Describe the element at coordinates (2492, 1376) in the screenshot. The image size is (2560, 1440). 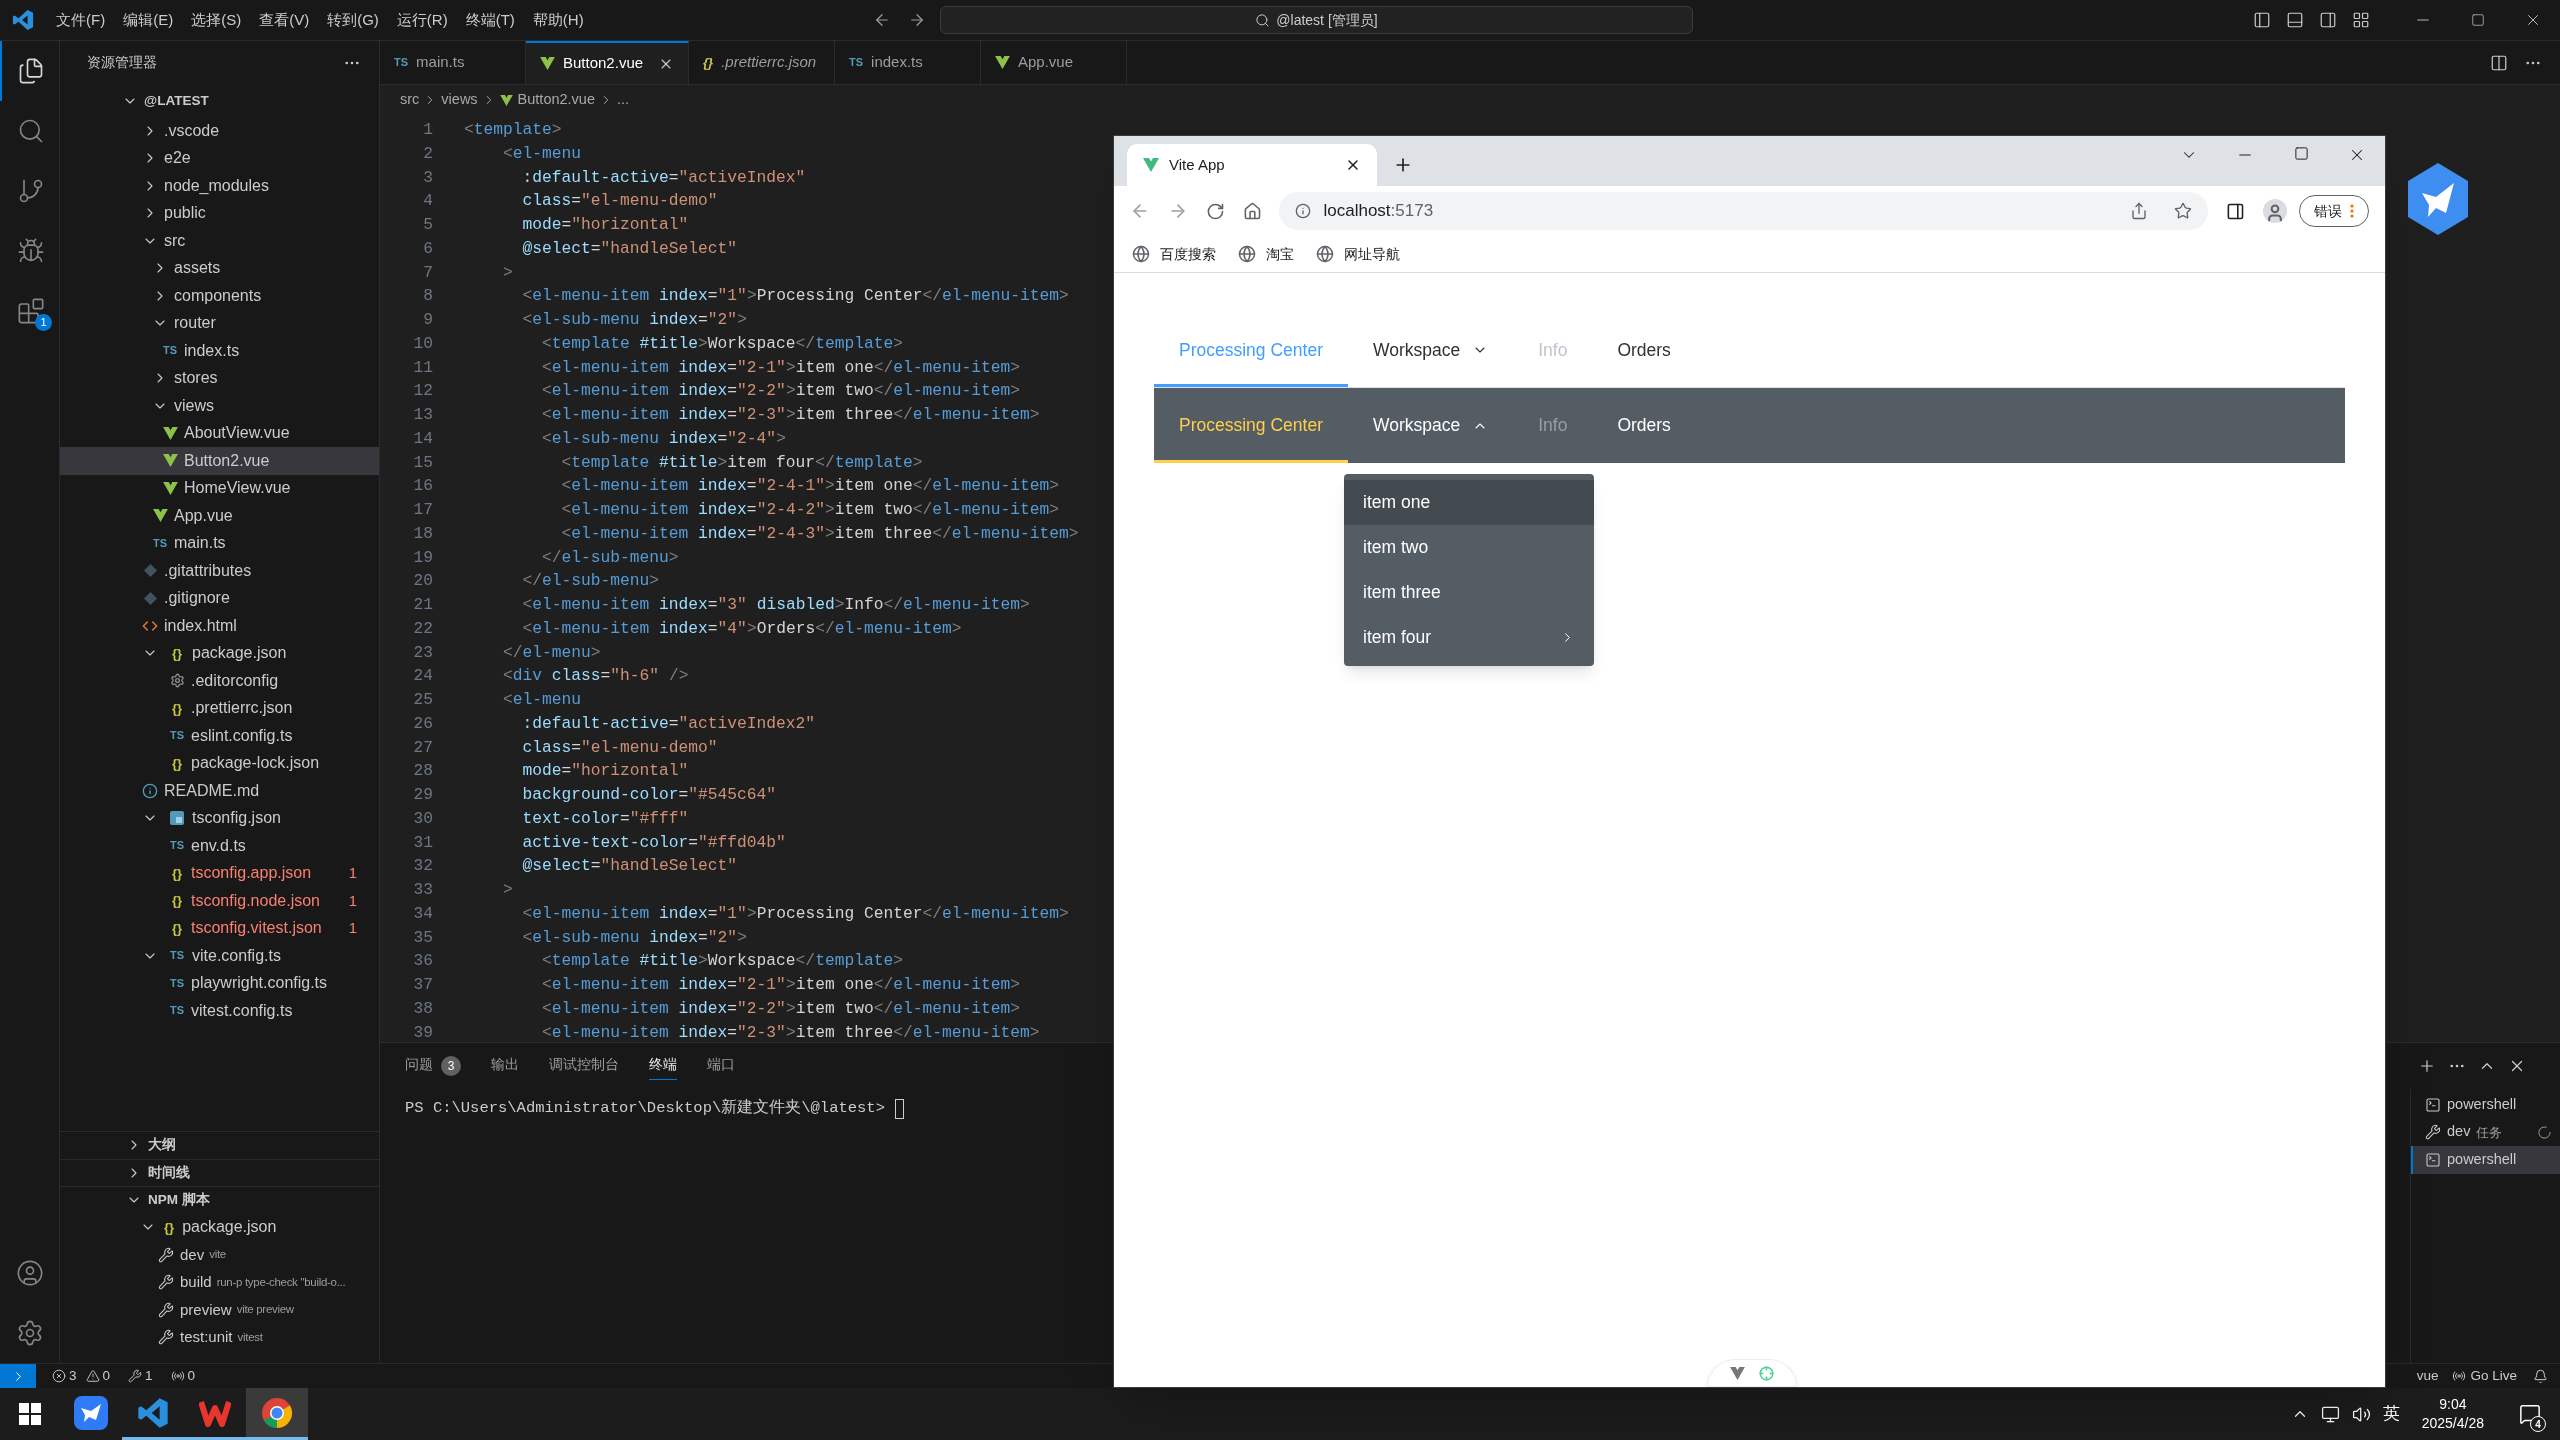
I see `go-live-button: Go Live` at that location.